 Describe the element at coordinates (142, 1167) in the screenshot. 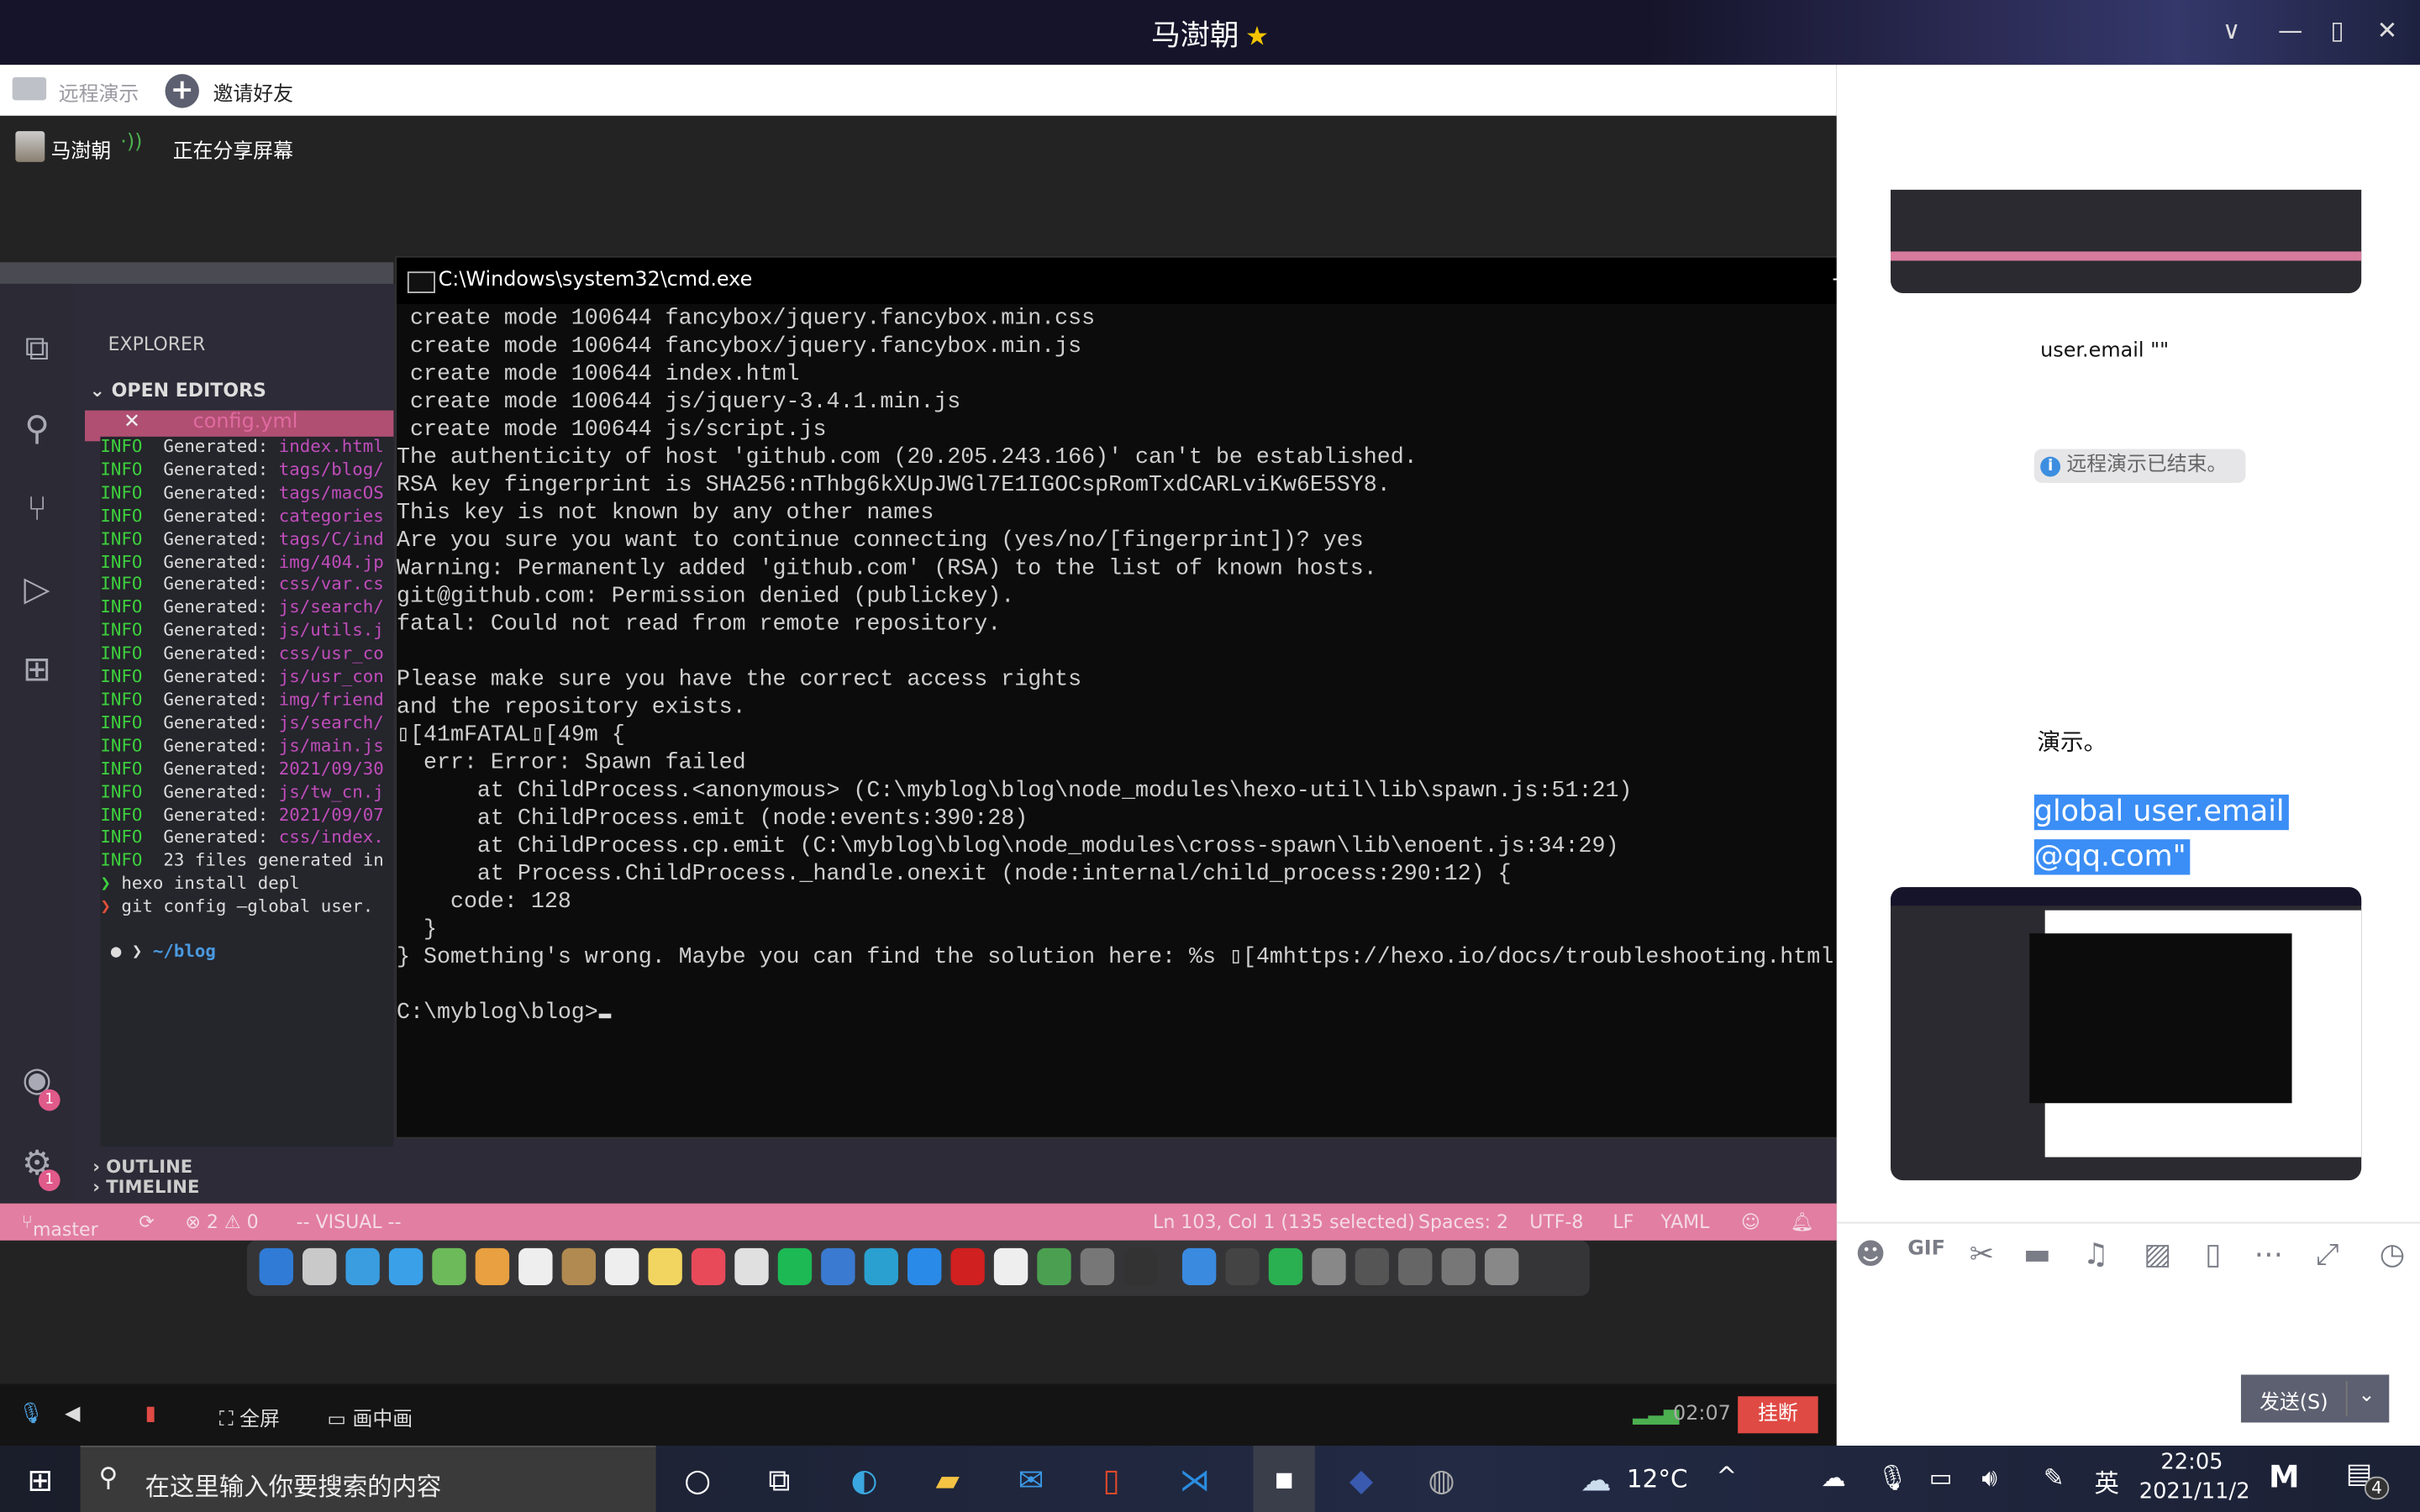

I see `outline-section: › OUTLINE` at that location.